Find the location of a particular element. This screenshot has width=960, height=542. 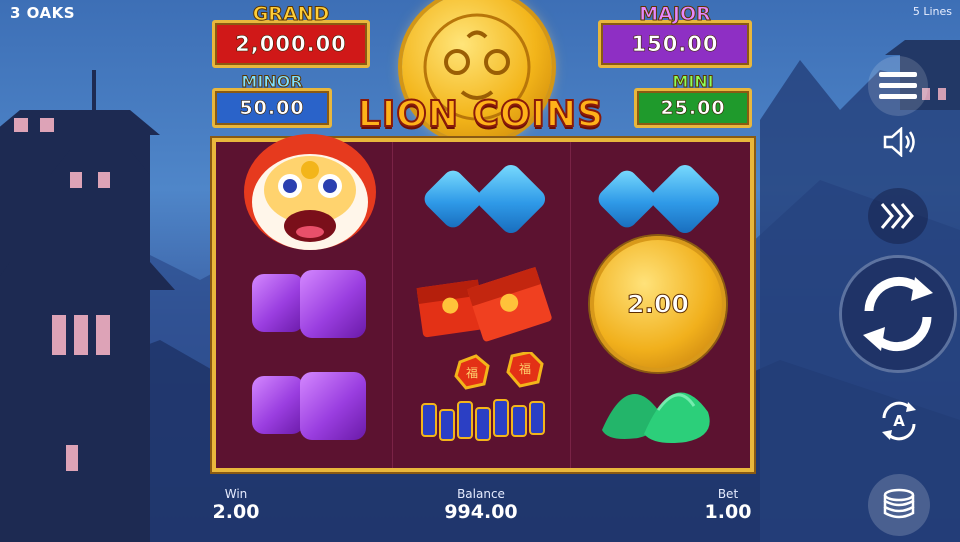

fast-forward-icon is located at coordinates (897, 216).